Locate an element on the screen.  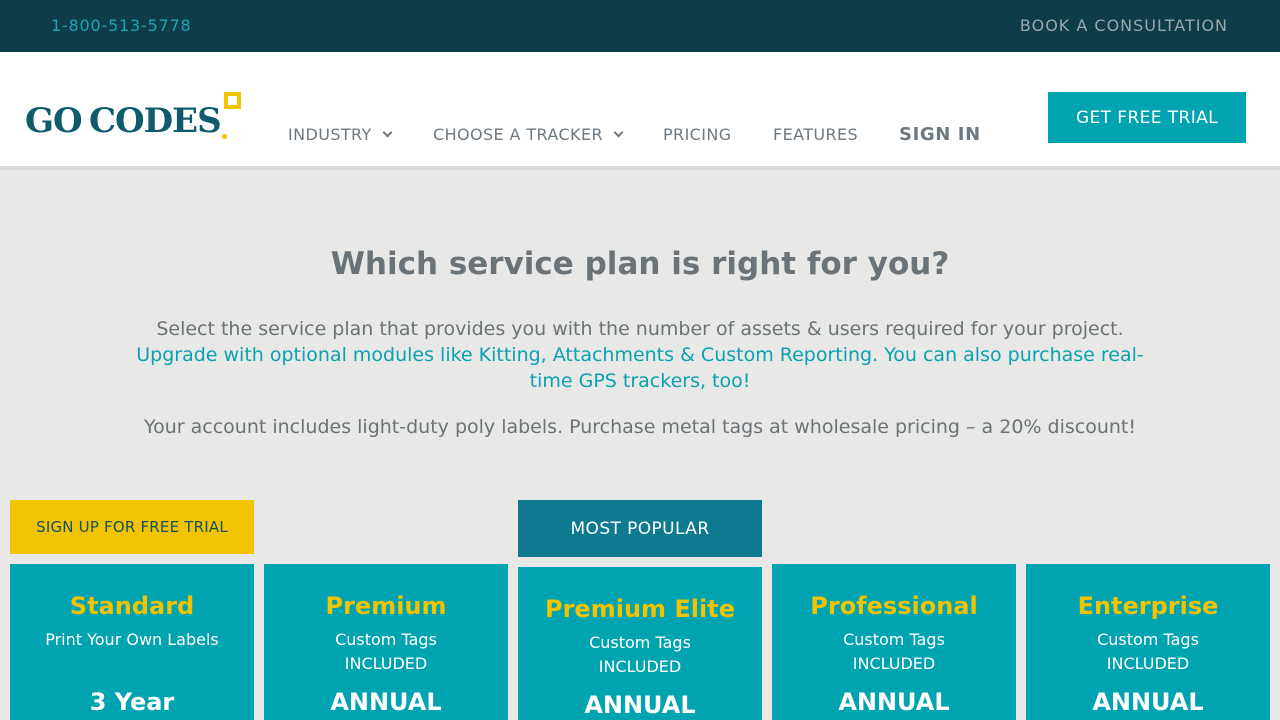
plan-card-enterprise: Enterprise Custom Tags INCLUDED ANNUAL is located at coordinates (1148, 642).